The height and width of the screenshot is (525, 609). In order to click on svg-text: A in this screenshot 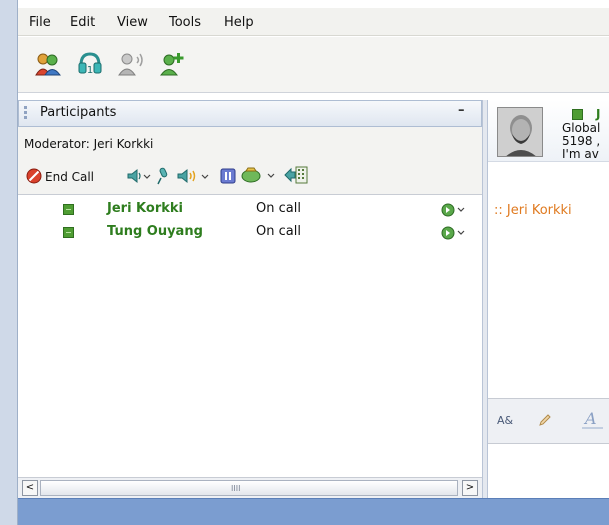, I will do `click(590, 418)`.